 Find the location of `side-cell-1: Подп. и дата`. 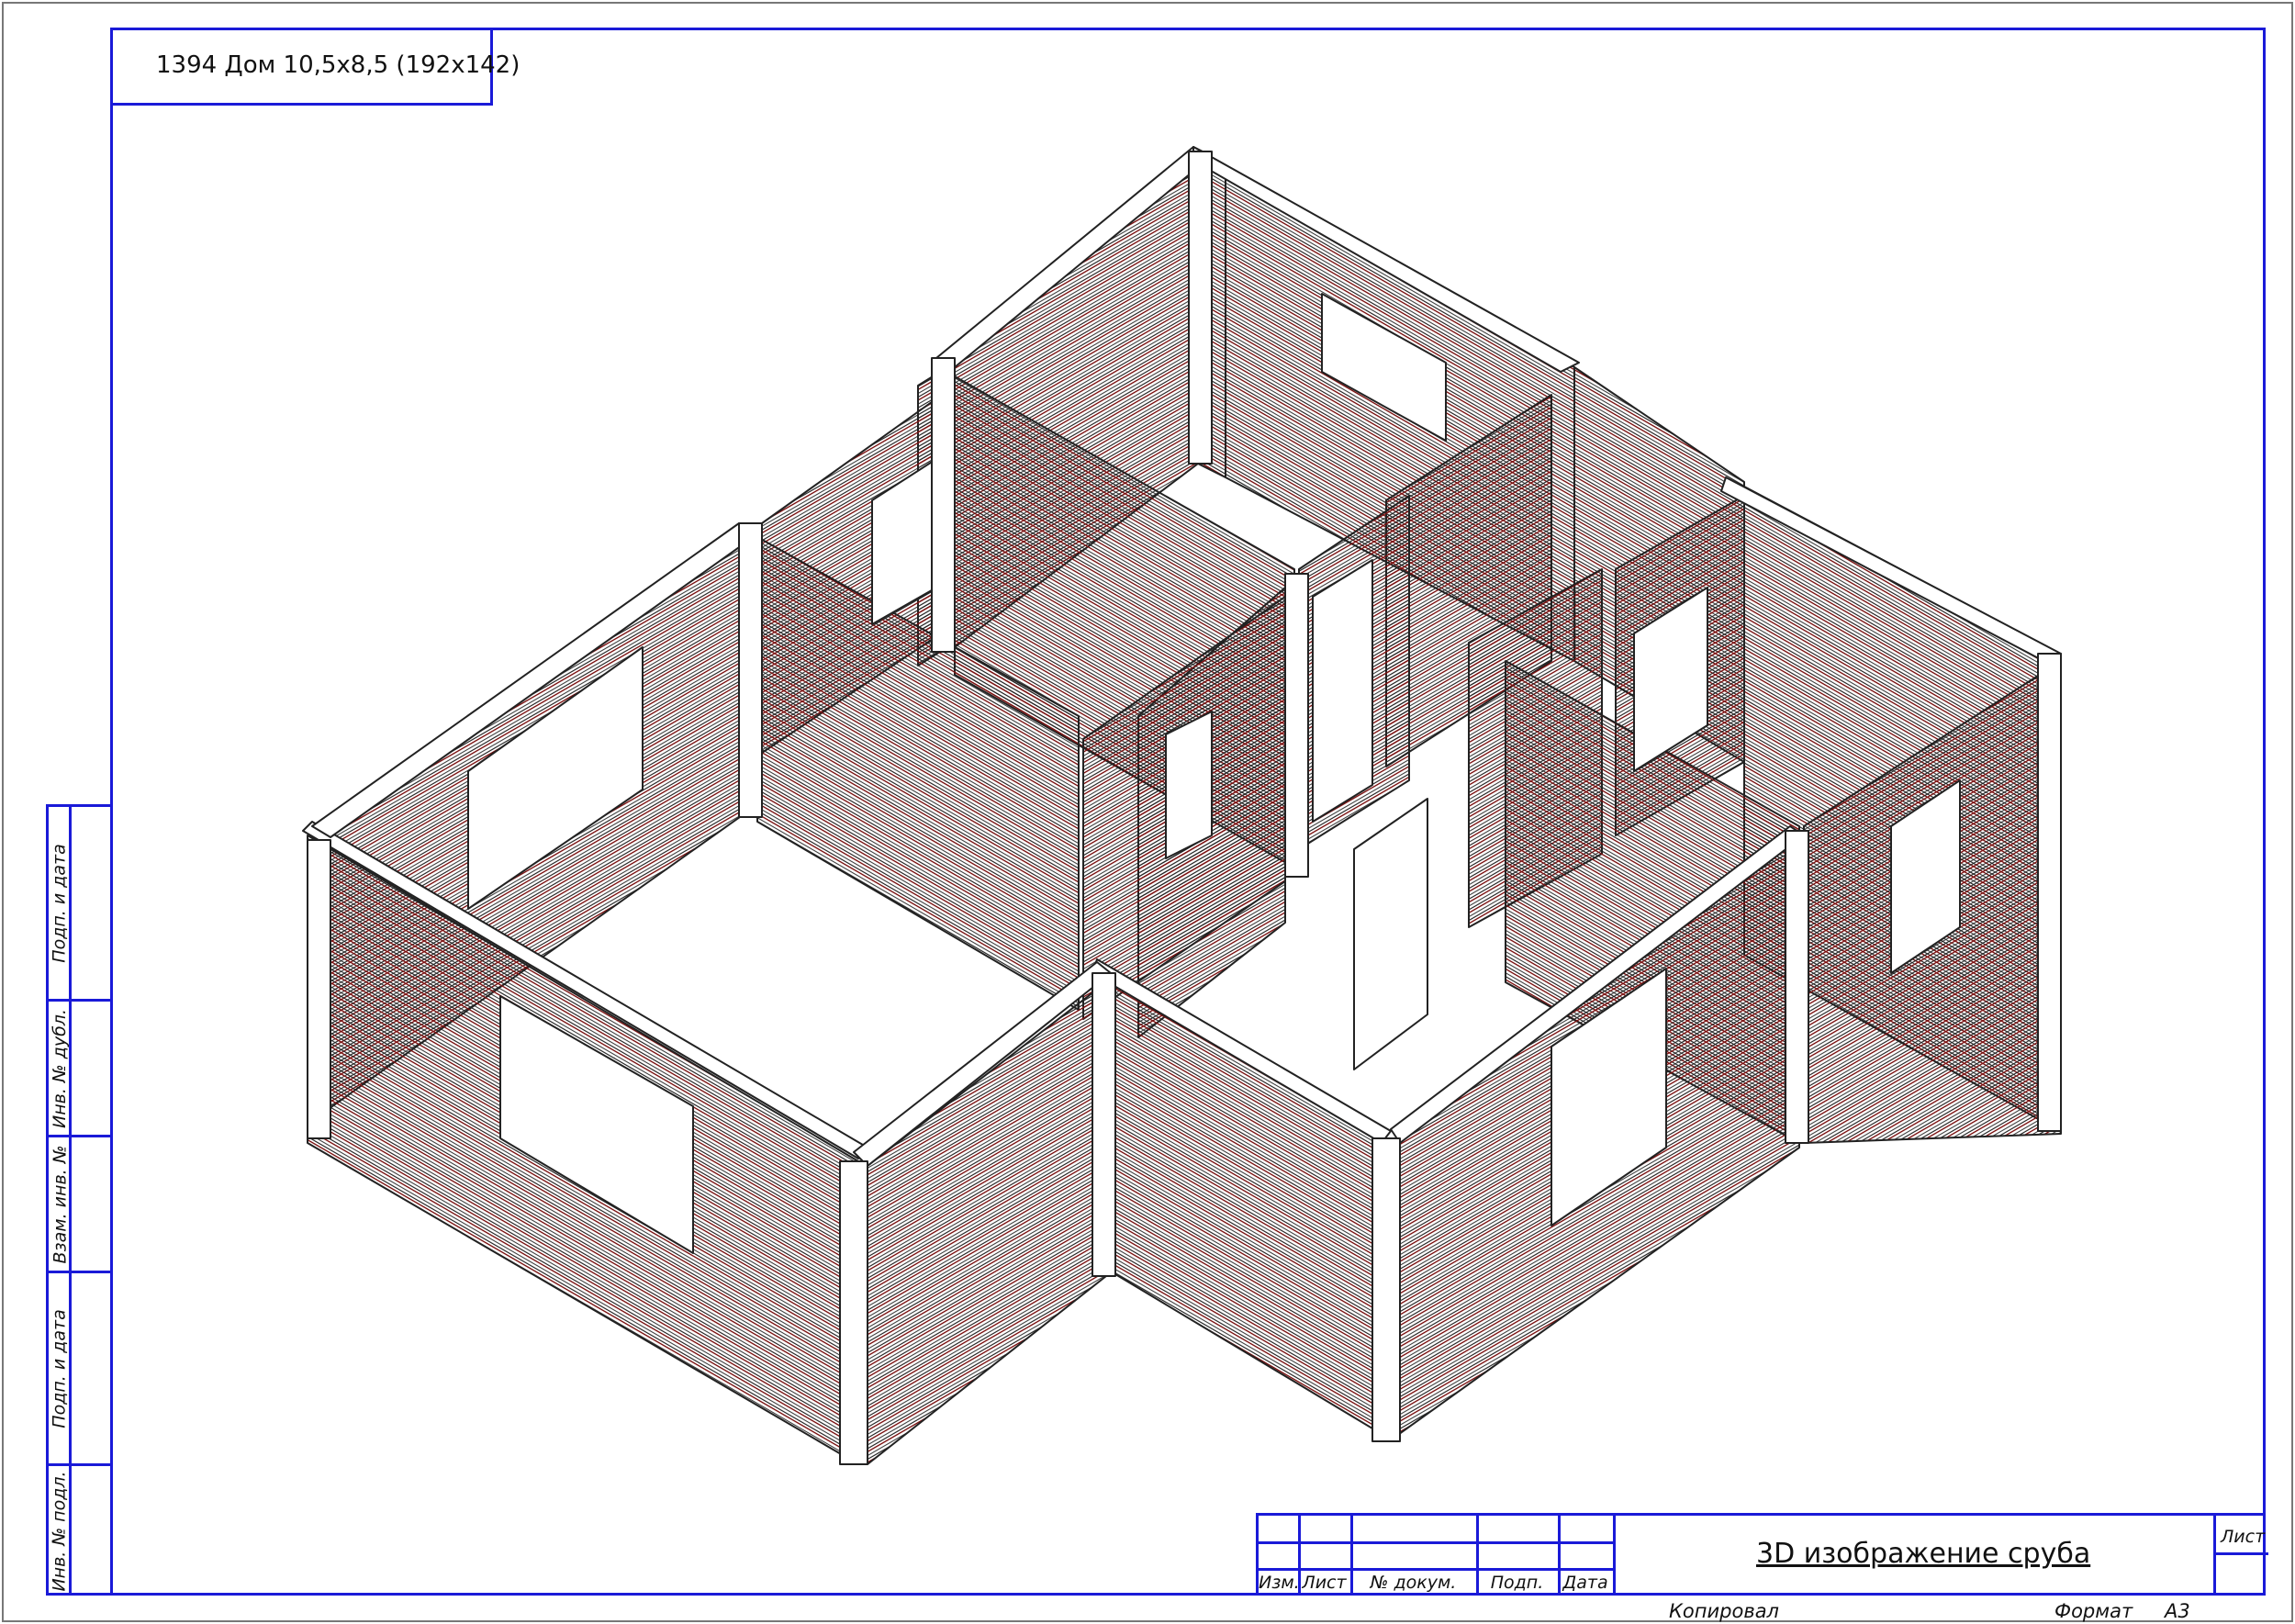

side-cell-1: Подп. и дата is located at coordinates (79, 903).